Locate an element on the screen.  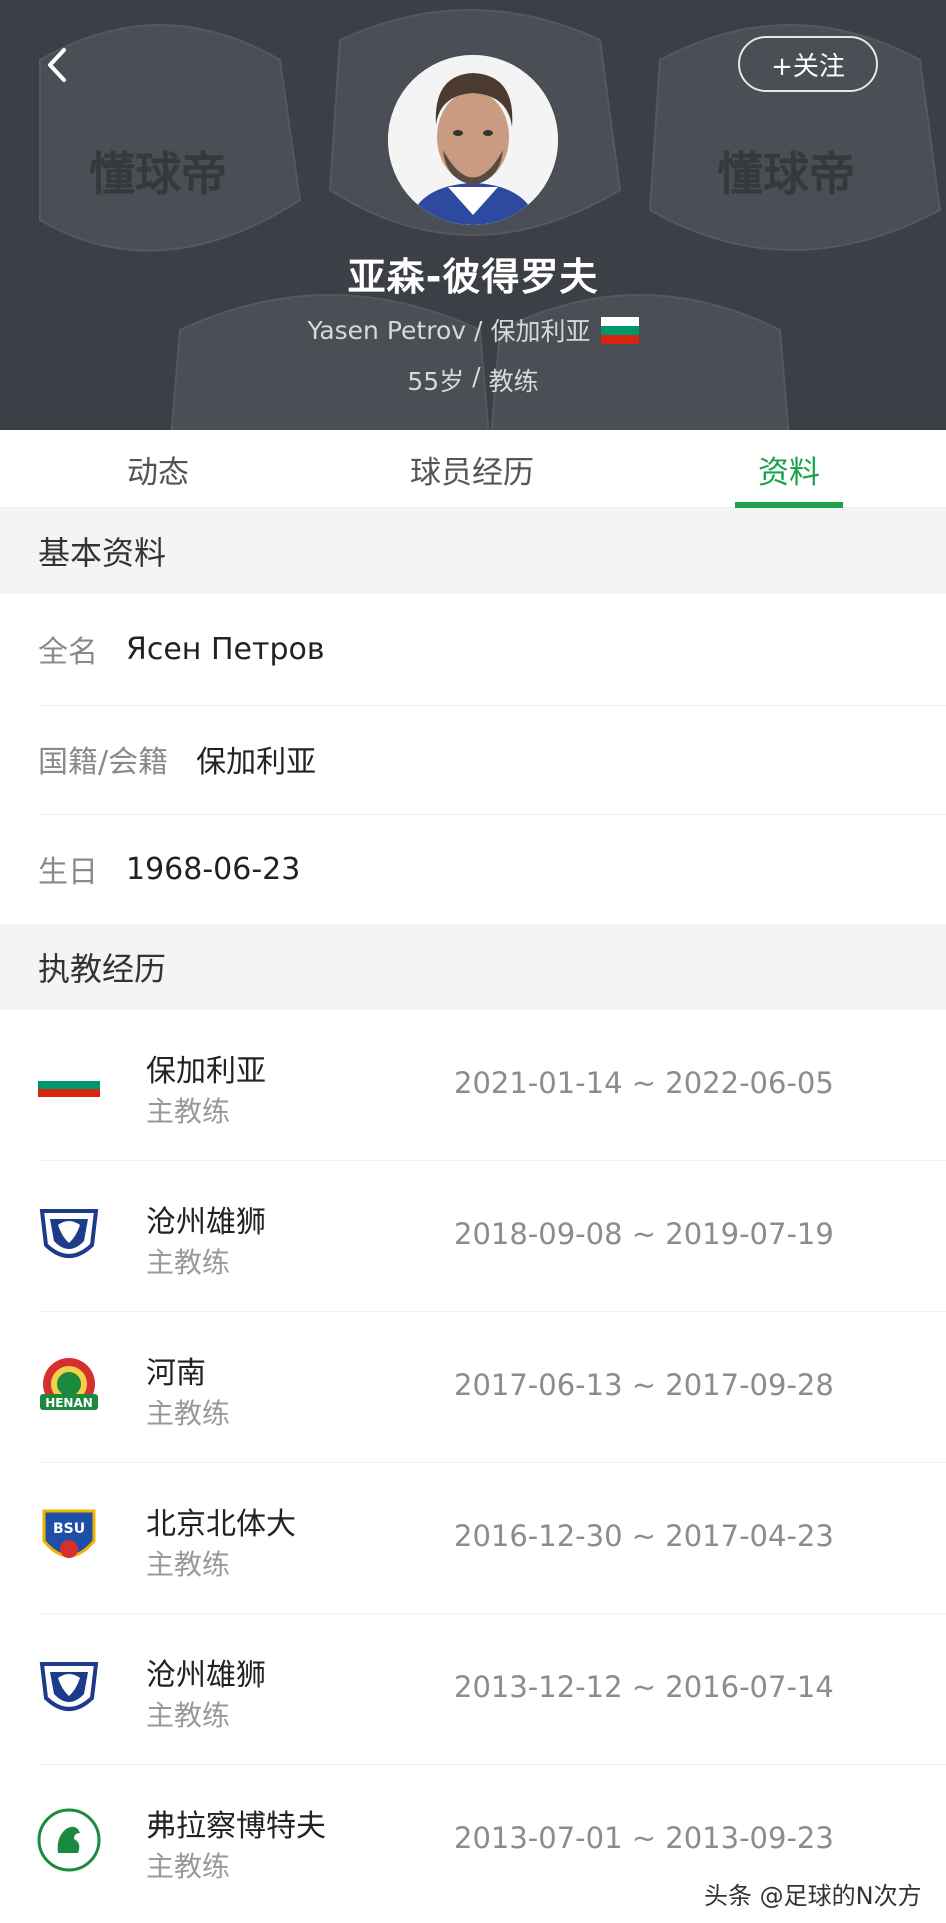
tab-news: 动态 is located at coordinates (158, 469).